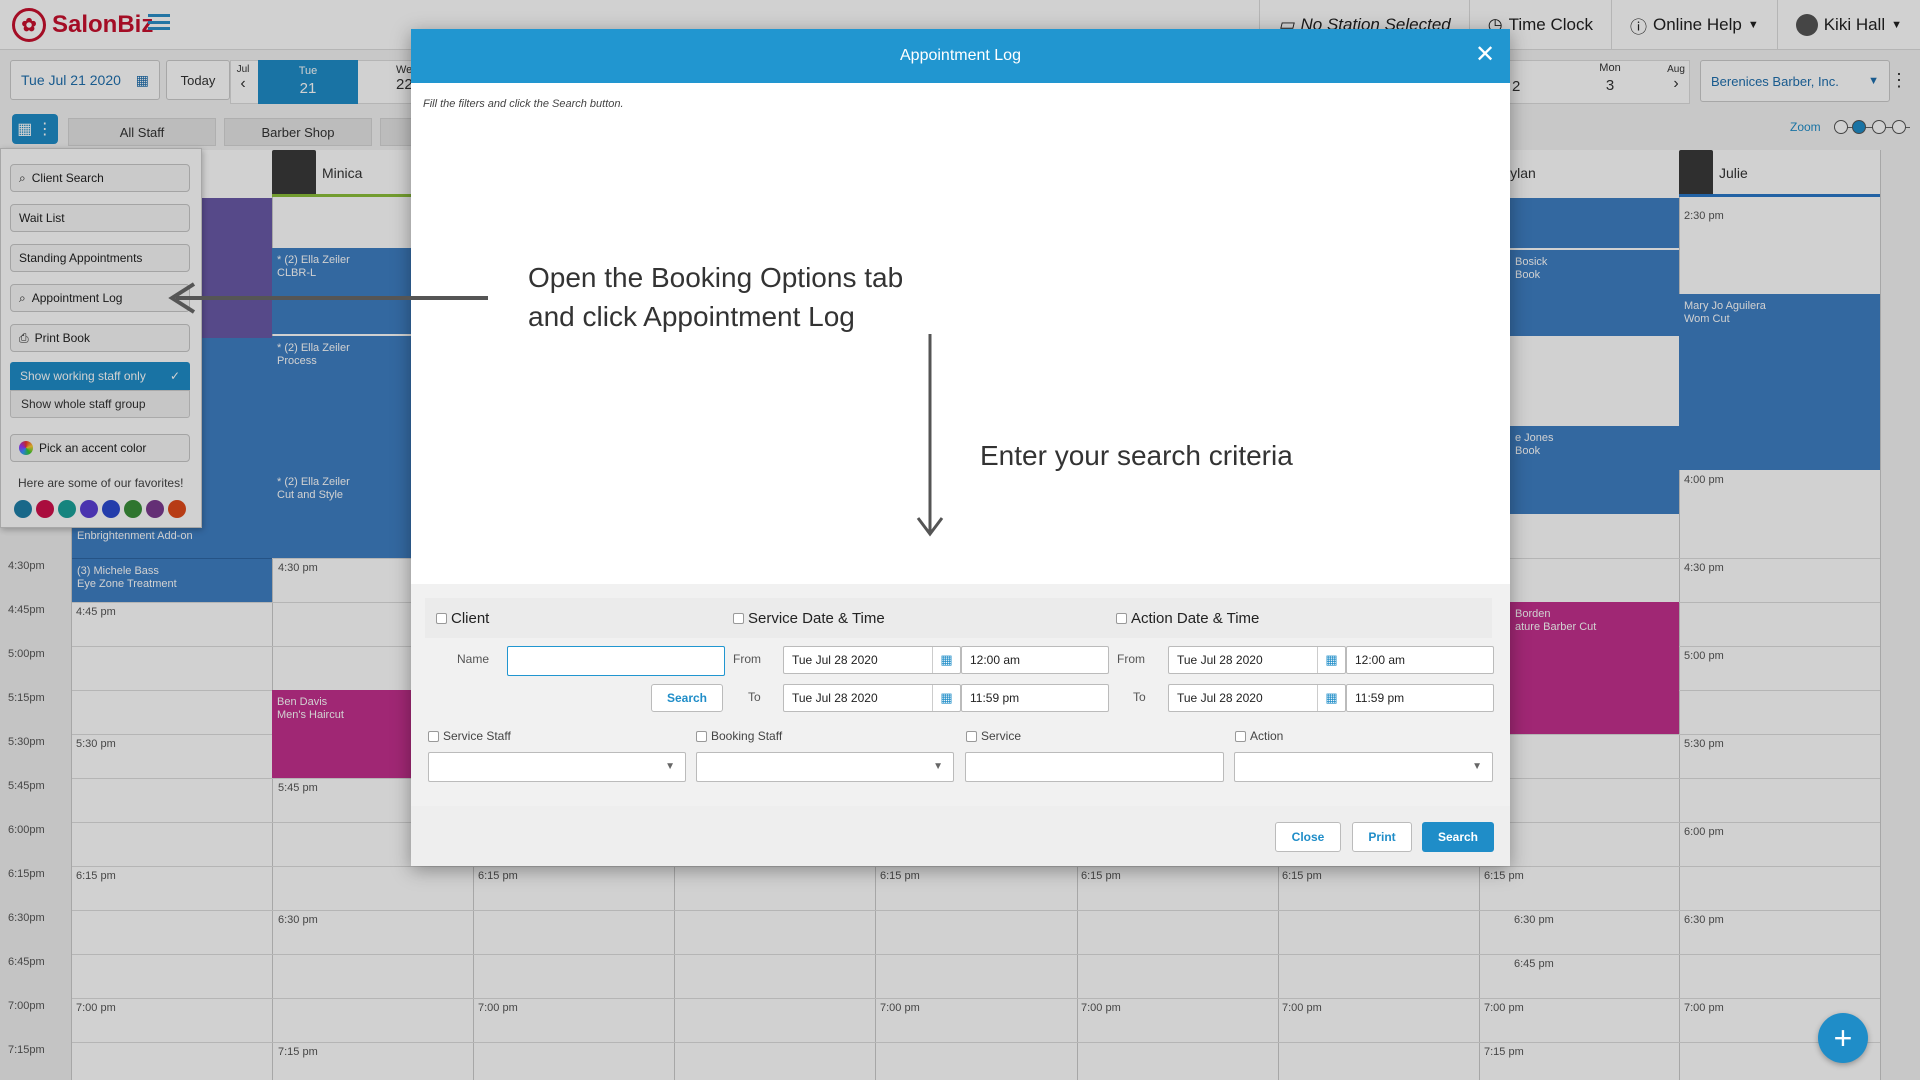 The image size is (1920, 1080). I want to click on action-from-date: Tue Jul 28 2020 ▦, so click(1257, 660).